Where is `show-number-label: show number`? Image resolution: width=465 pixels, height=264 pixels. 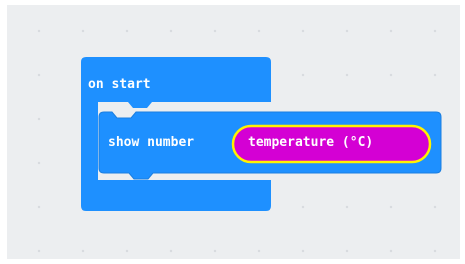
show-number-label: show number is located at coordinates (151, 142).